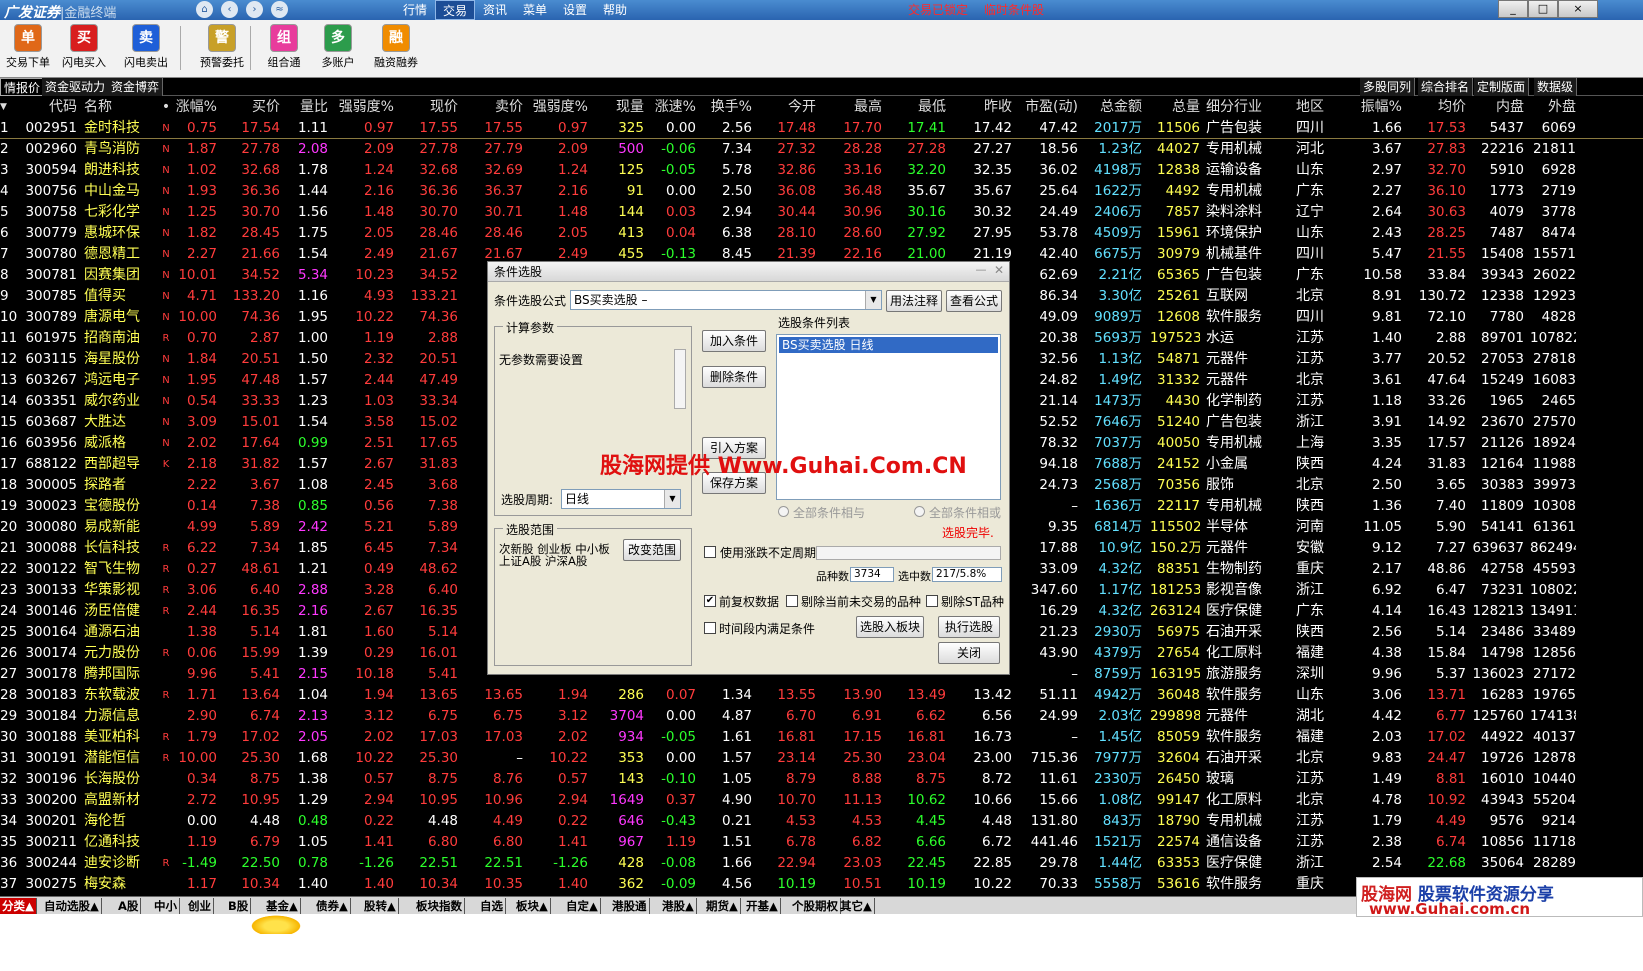  I want to click on column-header: 振幅%, so click(1378, 107).